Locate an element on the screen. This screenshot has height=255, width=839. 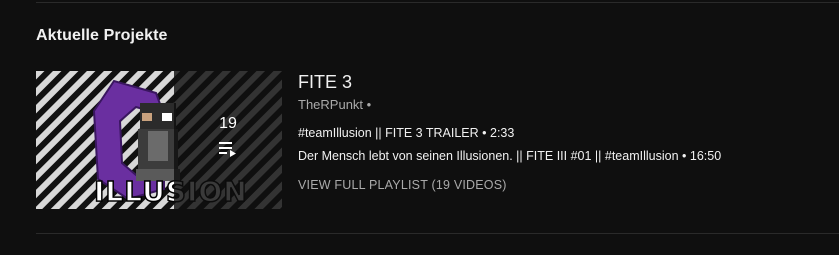
playlist-video-item: #teamIllusion || FITE 3 TRAILER • 2:33 is located at coordinates (406, 133).